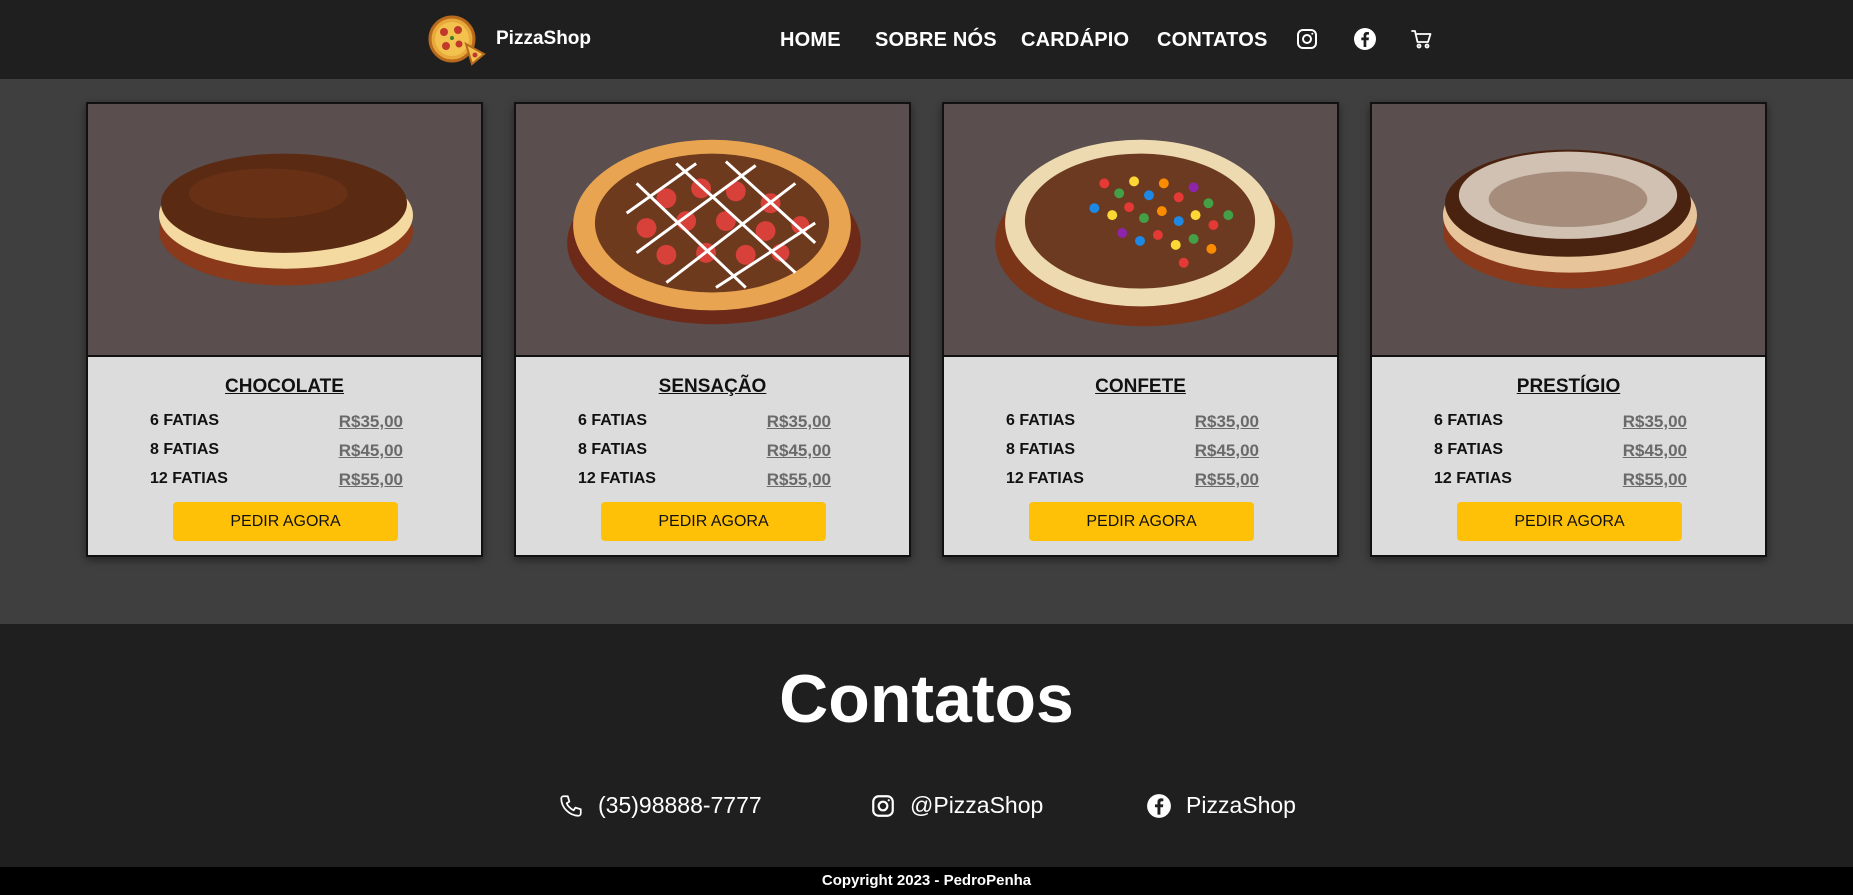 This screenshot has width=1853, height=895. Describe the element at coordinates (680, 805) in the screenshot. I see `phone-number: (35)98888-7777` at that location.